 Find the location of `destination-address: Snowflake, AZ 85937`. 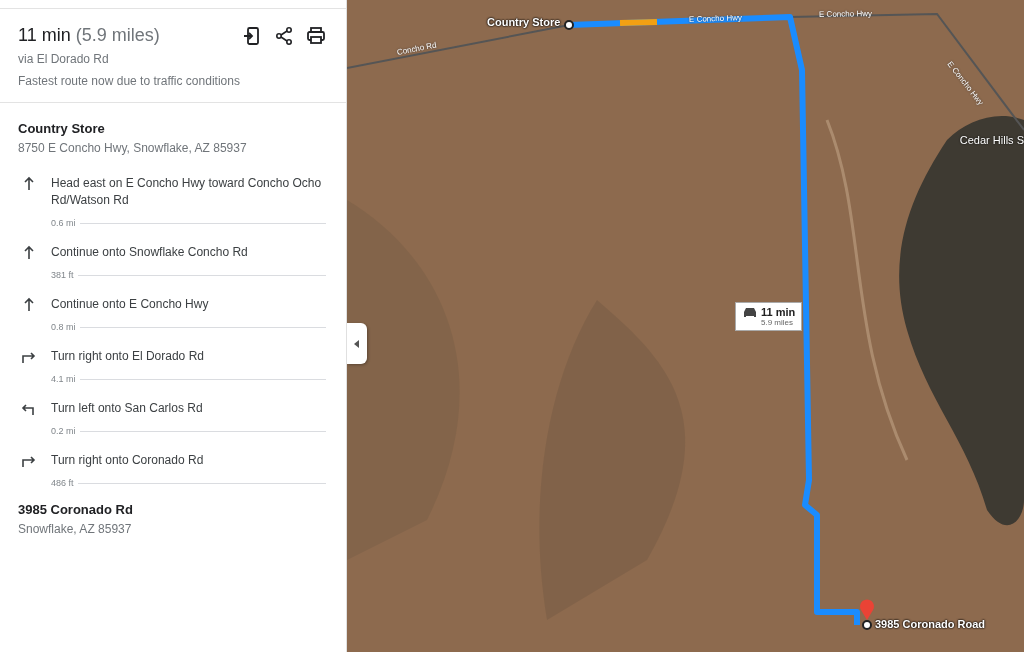

destination-address: Snowflake, AZ 85937 is located at coordinates (75, 529).